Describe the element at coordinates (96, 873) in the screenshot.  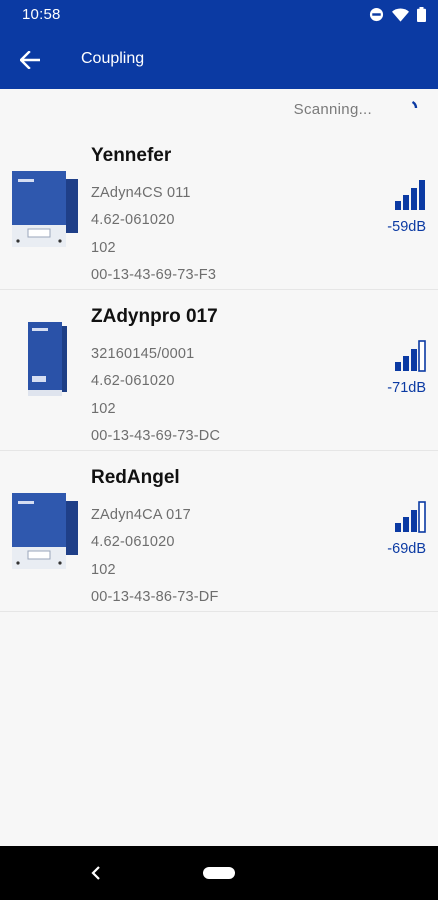
I see `nav-back-icon` at that location.